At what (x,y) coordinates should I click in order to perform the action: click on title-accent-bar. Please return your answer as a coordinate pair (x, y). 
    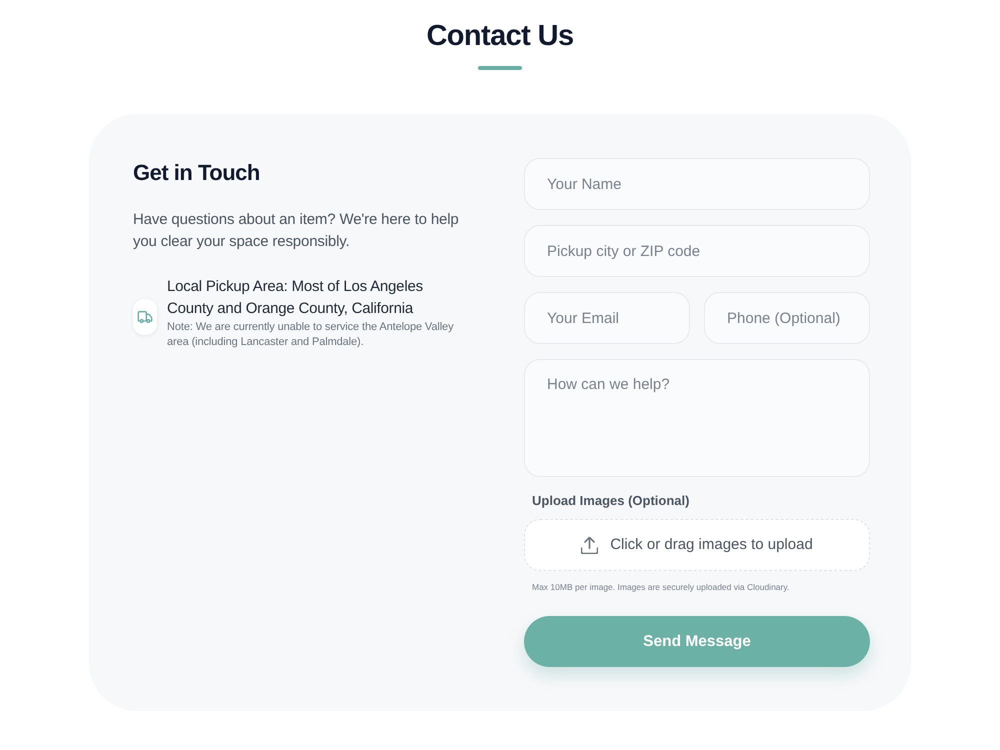
    Looking at the image, I should click on (500, 68).